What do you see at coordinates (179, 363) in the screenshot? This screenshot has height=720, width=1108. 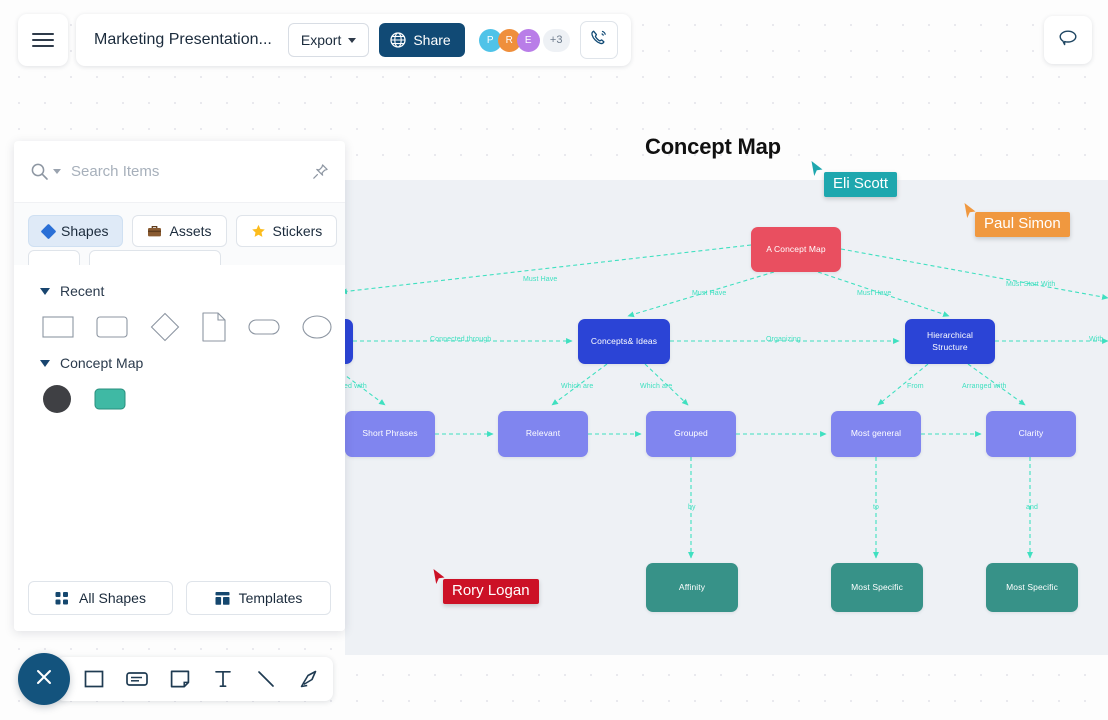 I see `shape-group-header: Concept Map` at bounding box center [179, 363].